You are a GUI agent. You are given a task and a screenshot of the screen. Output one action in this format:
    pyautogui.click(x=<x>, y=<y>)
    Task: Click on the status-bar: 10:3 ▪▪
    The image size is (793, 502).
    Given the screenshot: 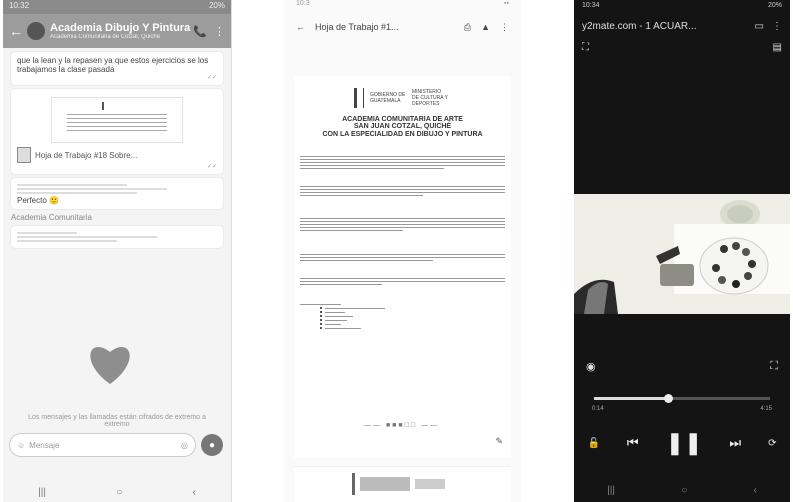 What is the action you would take?
    pyautogui.click(x=402, y=6)
    